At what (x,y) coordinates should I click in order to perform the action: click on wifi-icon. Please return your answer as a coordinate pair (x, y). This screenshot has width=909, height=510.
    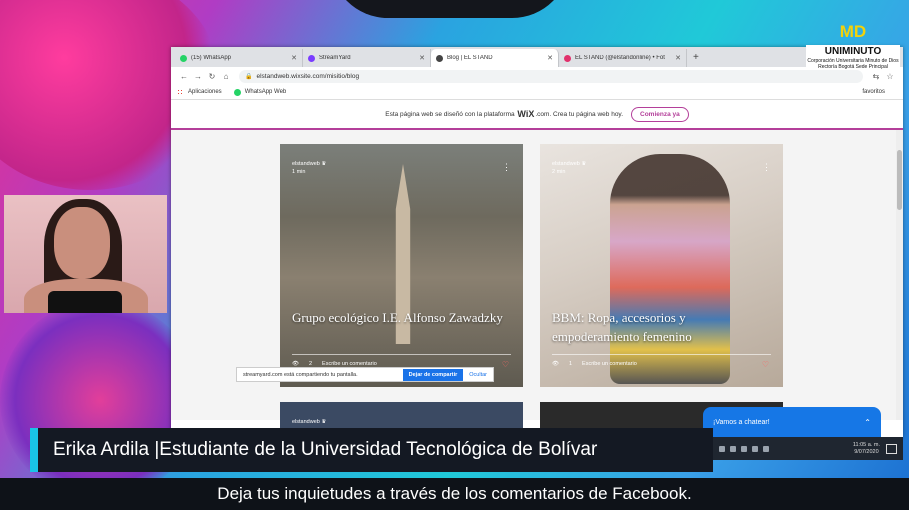
    Looking at the image, I should click on (744, 448).